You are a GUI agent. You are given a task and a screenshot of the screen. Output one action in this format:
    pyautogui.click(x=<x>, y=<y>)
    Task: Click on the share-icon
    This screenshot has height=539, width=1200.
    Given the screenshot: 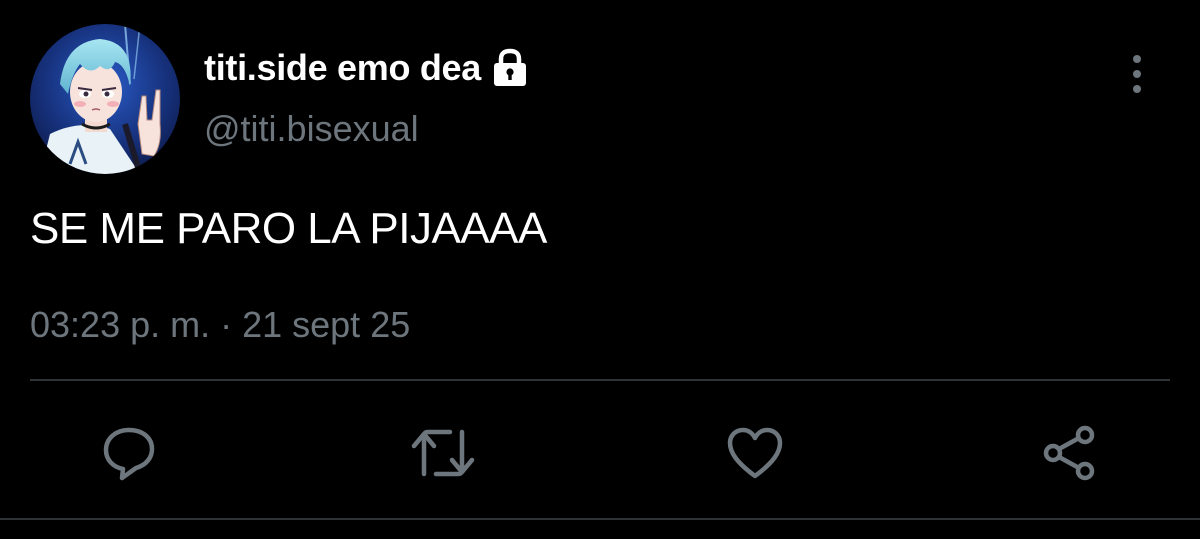 What is the action you would take?
    pyautogui.click(x=1069, y=453)
    